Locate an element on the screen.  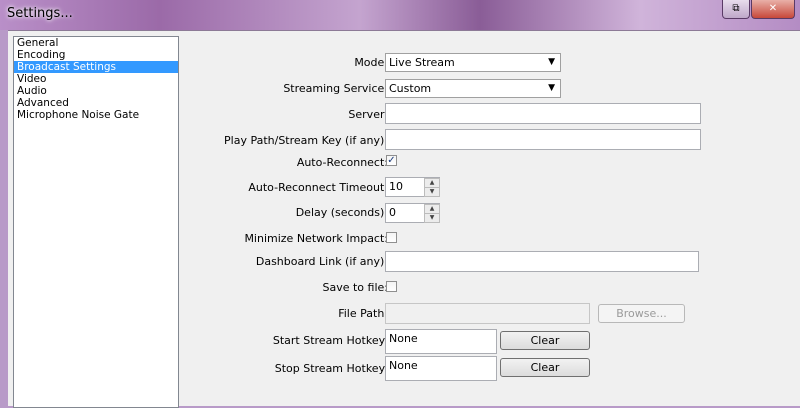
sidebar-item-broadcast-settings: Broadcast Settings is located at coordinates (96, 67).